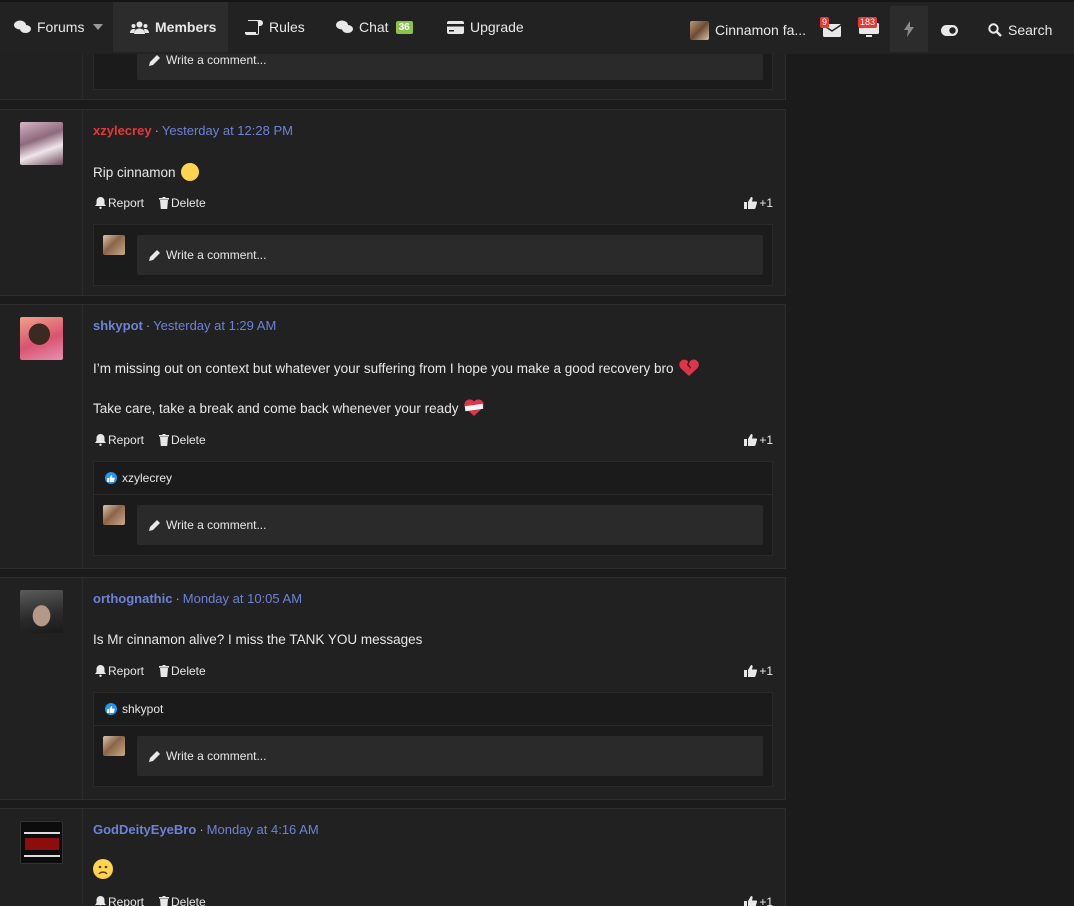 The width and height of the screenshot is (1074, 906). Describe the element at coordinates (132, 598) in the screenshot. I see `post-username: orthognathic` at that location.